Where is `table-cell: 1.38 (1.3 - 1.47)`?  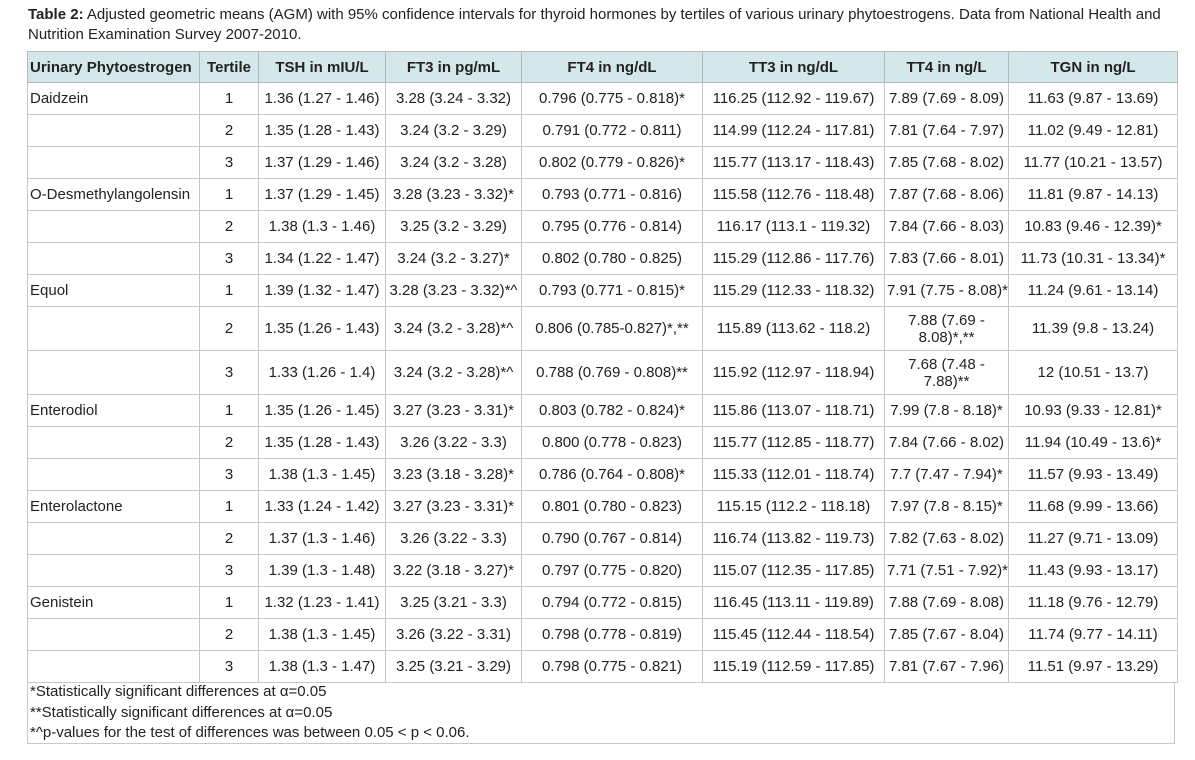
table-cell: 1.38 (1.3 - 1.47) is located at coordinates (322, 666).